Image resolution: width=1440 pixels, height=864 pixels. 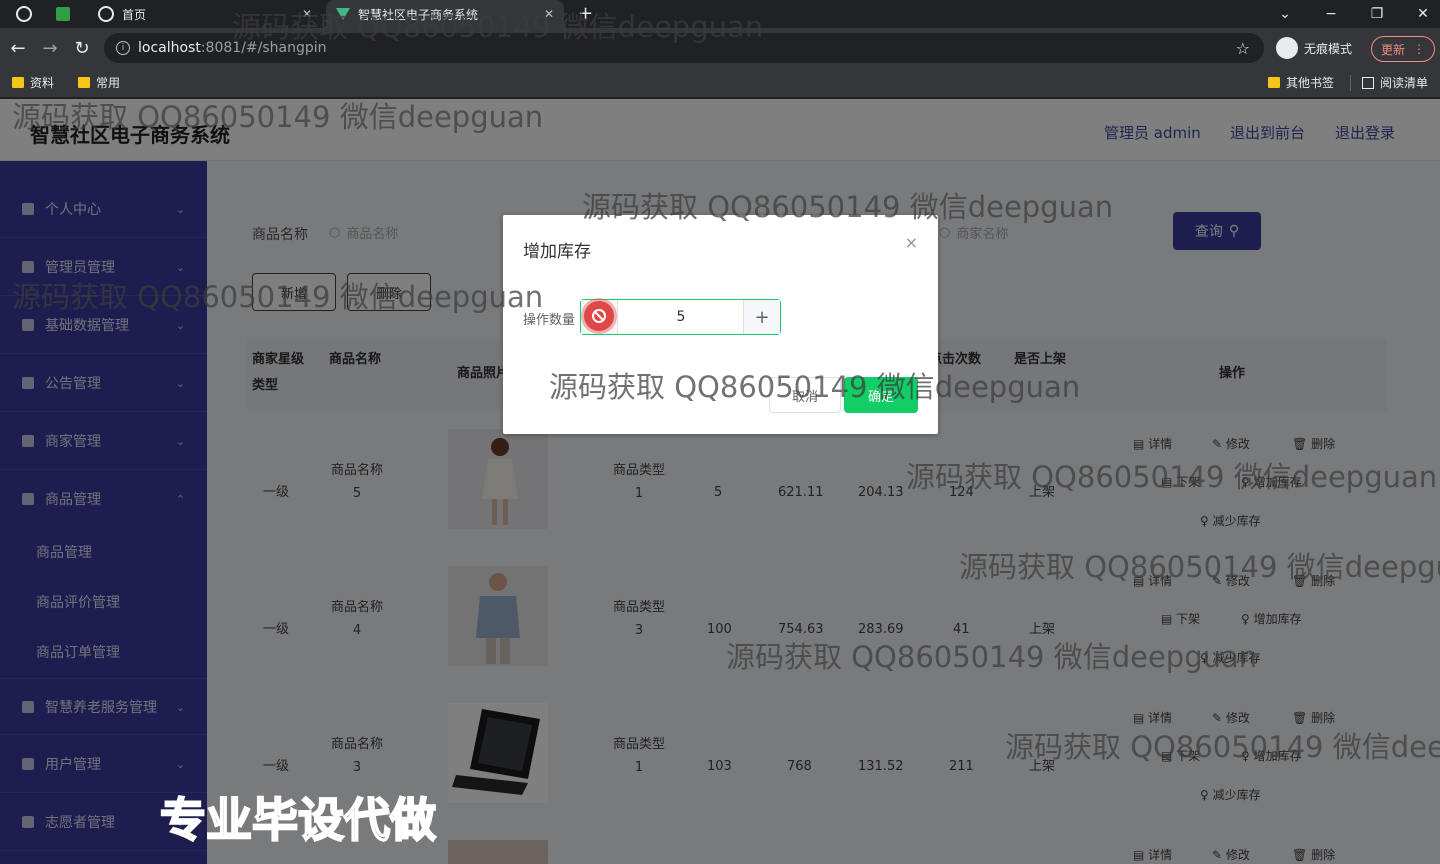 What do you see at coordinates (1331, 14) in the screenshot?
I see `minimize-button: −` at bounding box center [1331, 14].